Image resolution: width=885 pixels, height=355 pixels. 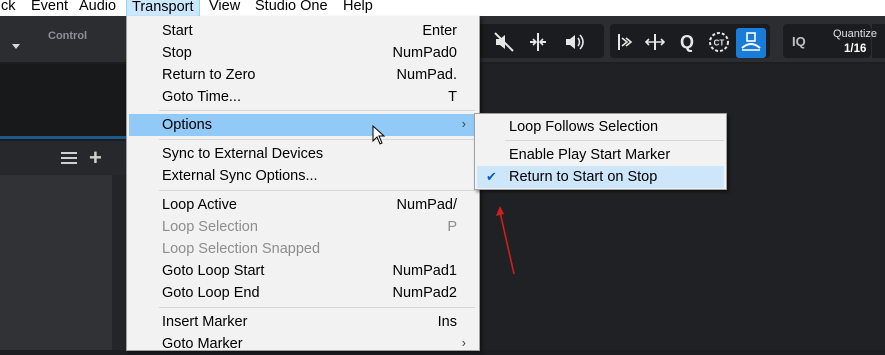 I want to click on split-icon, so click(x=538, y=42).